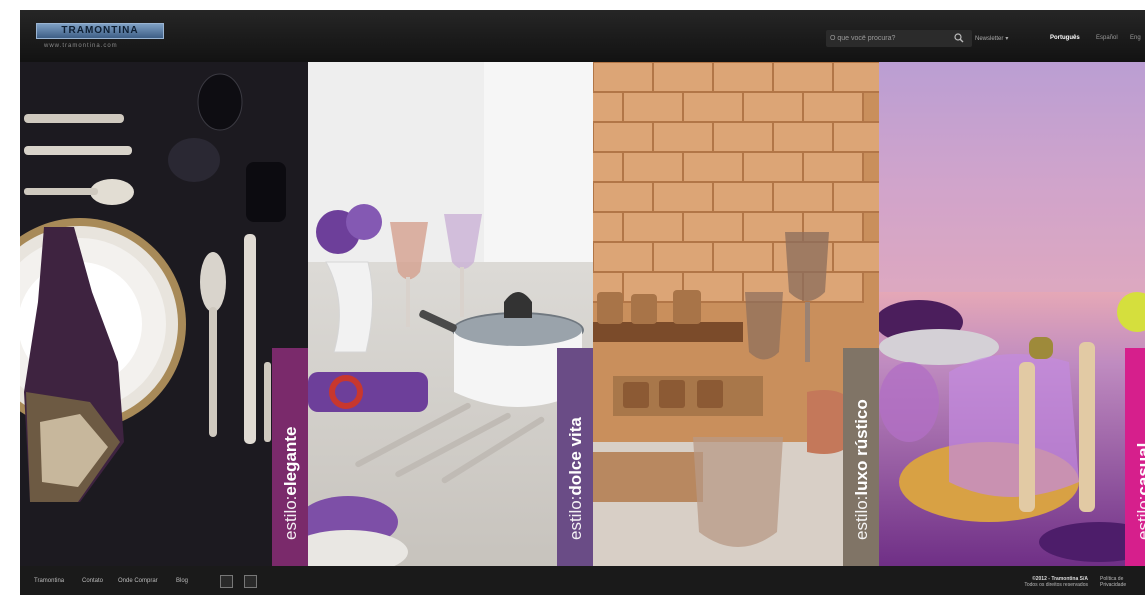 The image size is (1145, 602). What do you see at coordinates (959, 38) in the screenshot?
I see `search-icon` at bounding box center [959, 38].